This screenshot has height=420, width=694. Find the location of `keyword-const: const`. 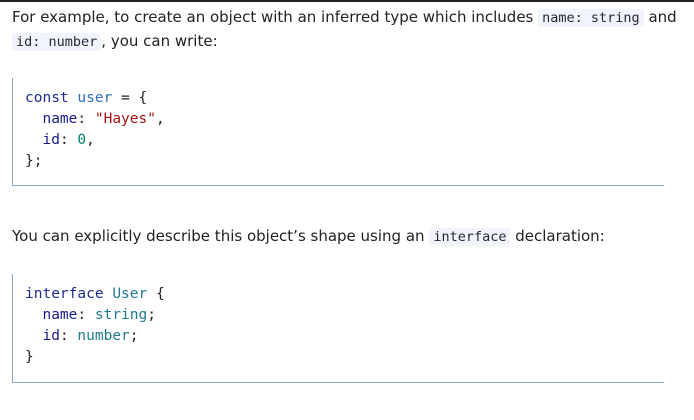

keyword-const: const is located at coordinates (47, 98).